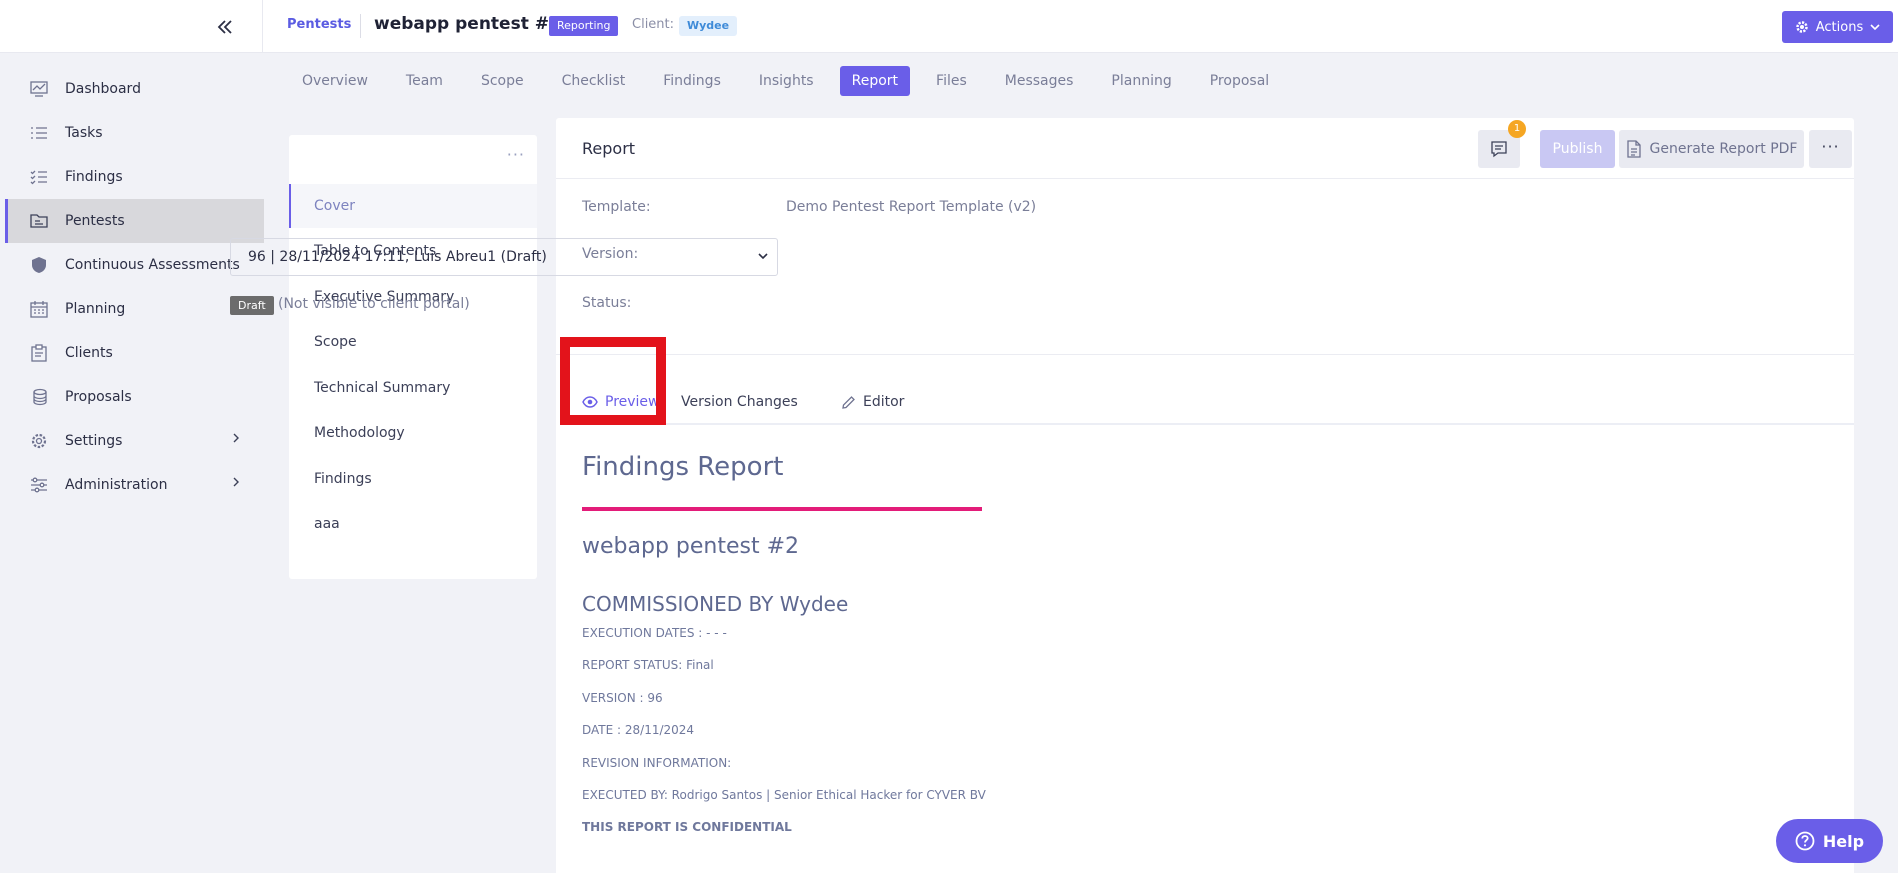 This screenshot has width=1898, height=873. Describe the element at coordinates (638, 730) in the screenshot. I see `report-date: DATE : 28/11/2024` at that location.